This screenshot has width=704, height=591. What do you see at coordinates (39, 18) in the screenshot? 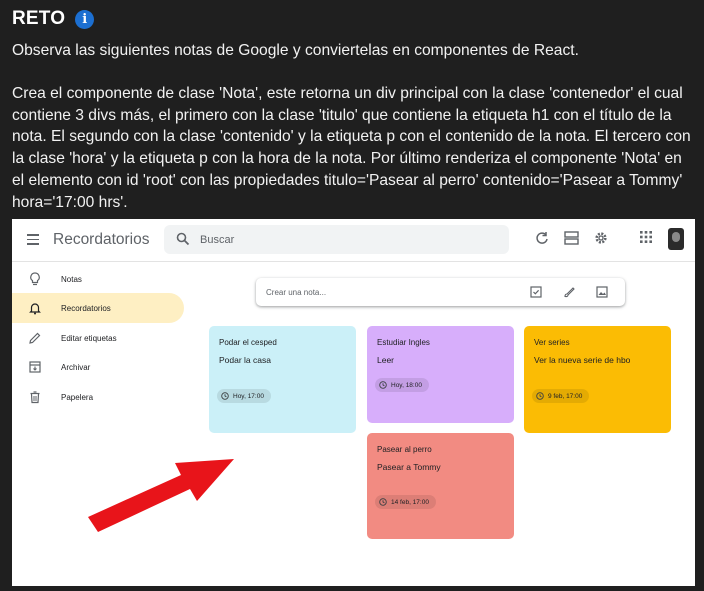
I see `challenge-title: RETO` at bounding box center [39, 18].